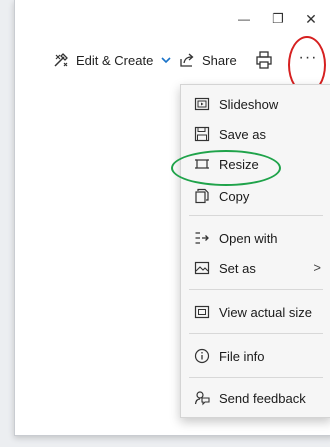  I want to click on share-label: Share, so click(219, 60).